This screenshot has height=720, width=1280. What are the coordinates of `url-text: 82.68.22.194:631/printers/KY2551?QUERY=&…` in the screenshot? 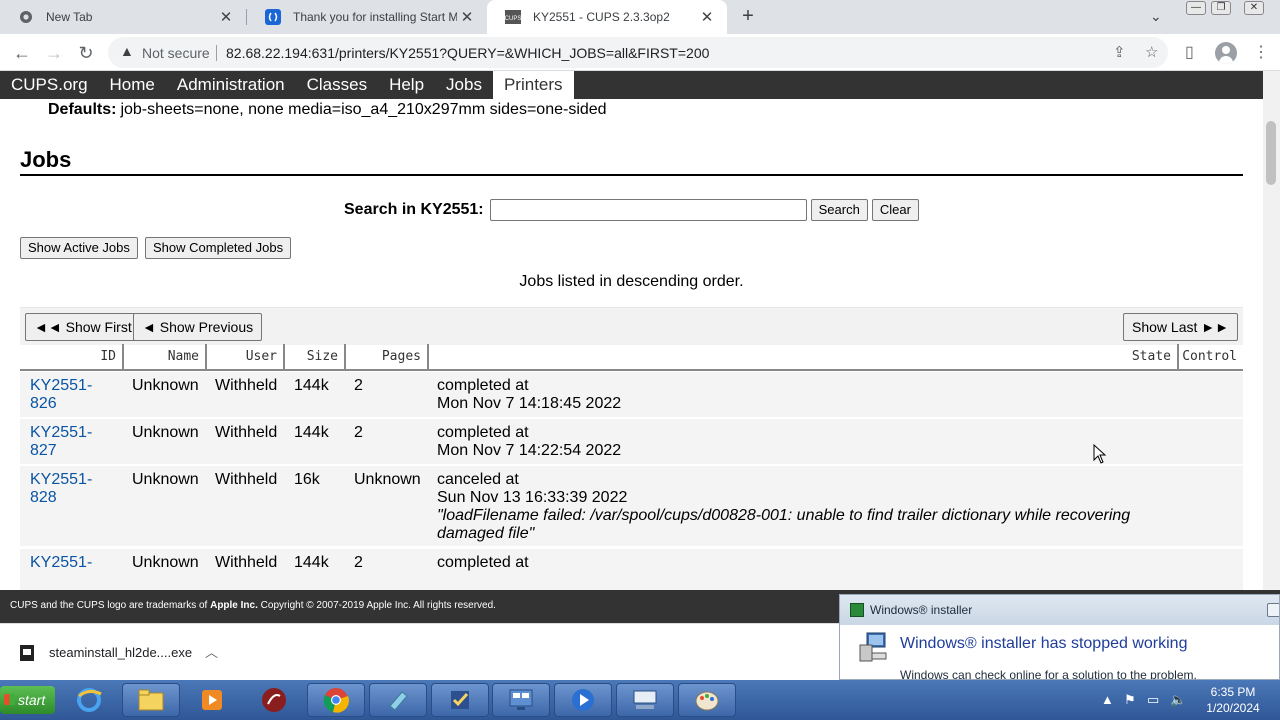 It's located at (467, 53).